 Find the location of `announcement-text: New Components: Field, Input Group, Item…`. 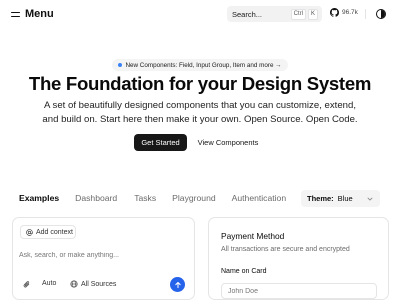

announcement-text: New Components: Field, Input Group, Item… is located at coordinates (203, 65).